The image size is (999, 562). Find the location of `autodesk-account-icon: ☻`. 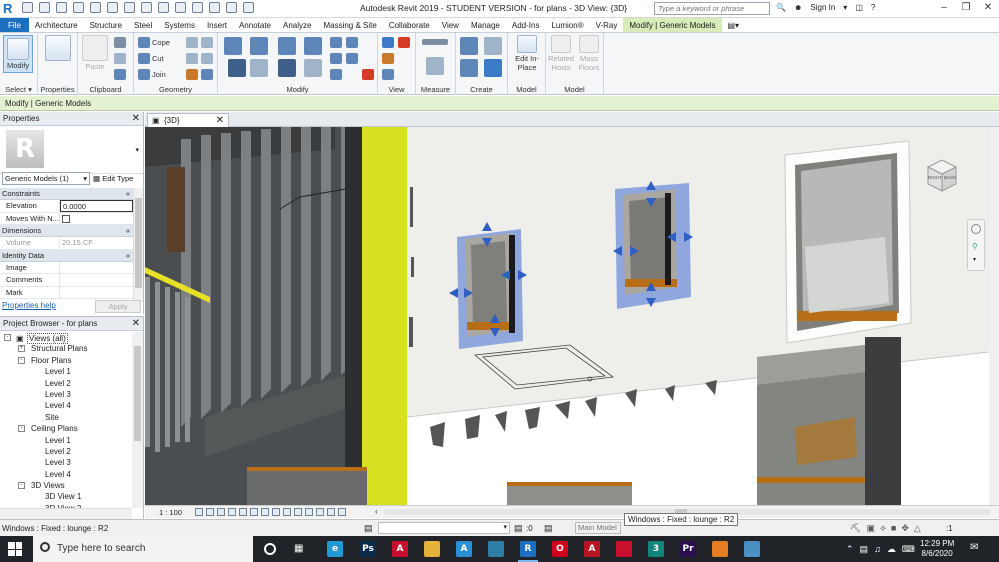

autodesk-account-icon: ☻ is located at coordinates (798, 7).